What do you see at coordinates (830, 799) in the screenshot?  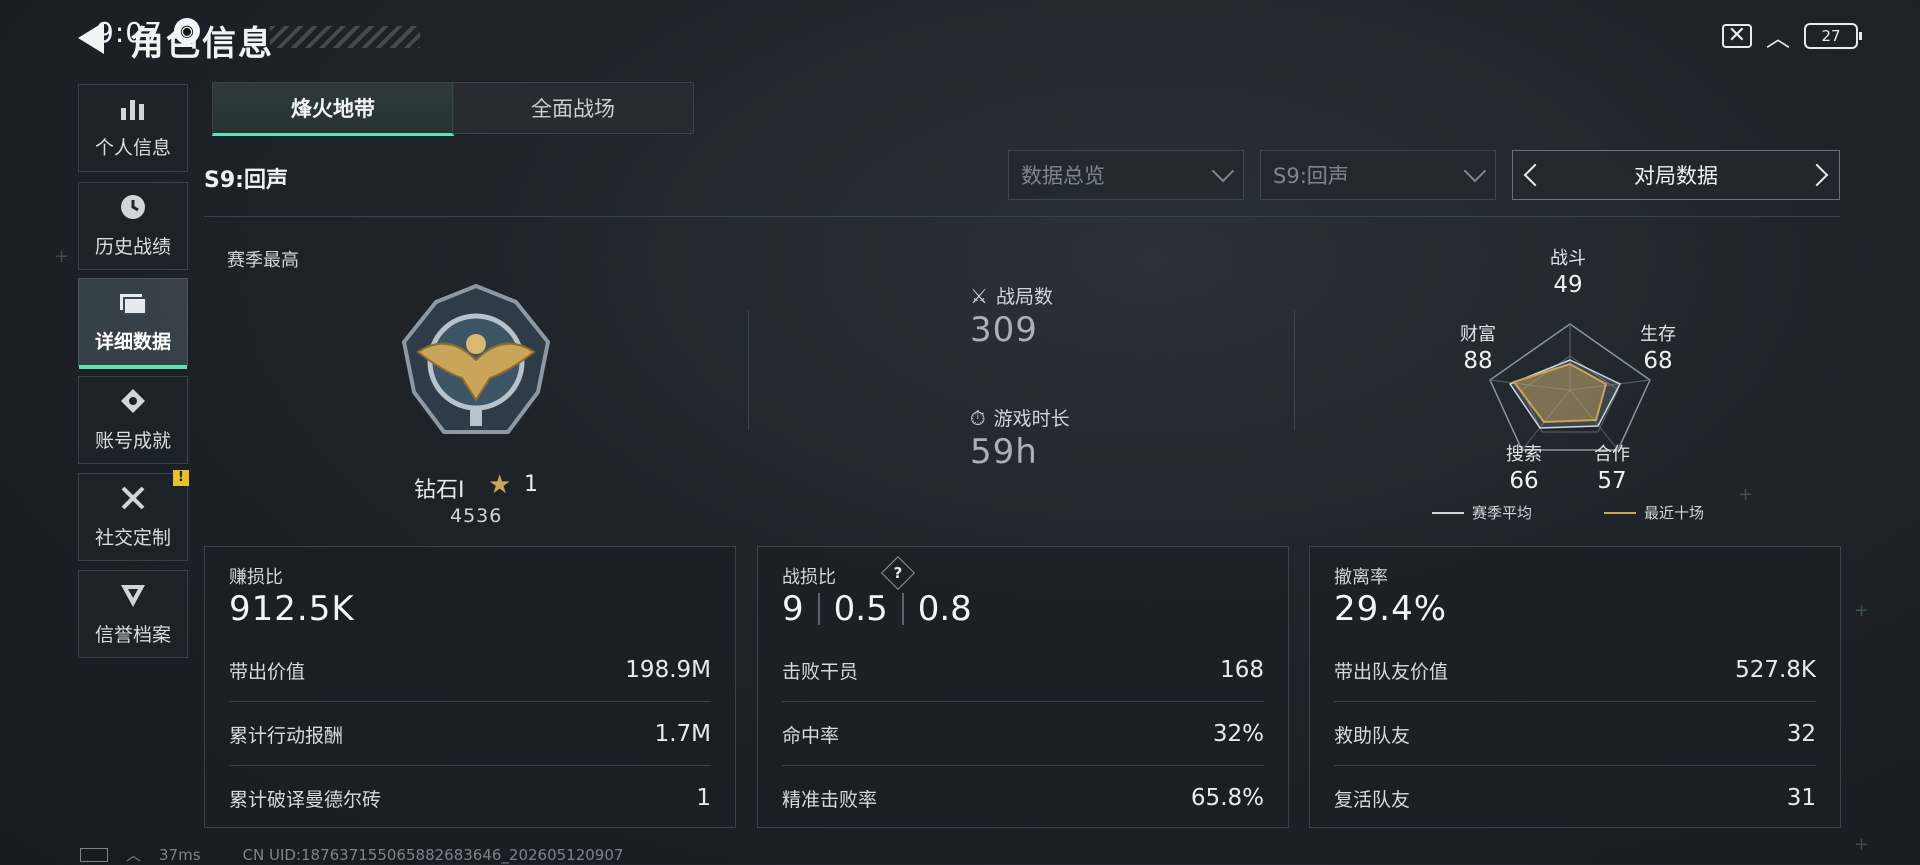 I see `stat-label: 精准击败率` at bounding box center [830, 799].